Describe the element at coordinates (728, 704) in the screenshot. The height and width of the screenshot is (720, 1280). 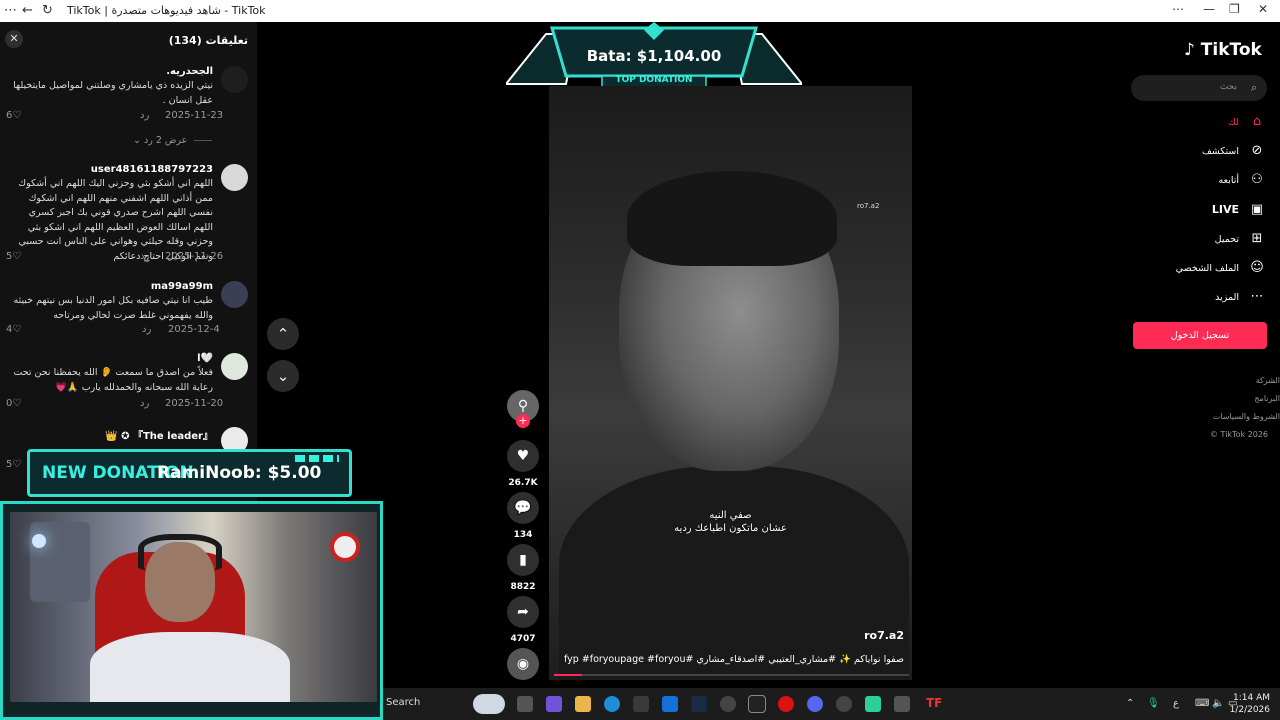
I see `app-4k-icon` at that location.